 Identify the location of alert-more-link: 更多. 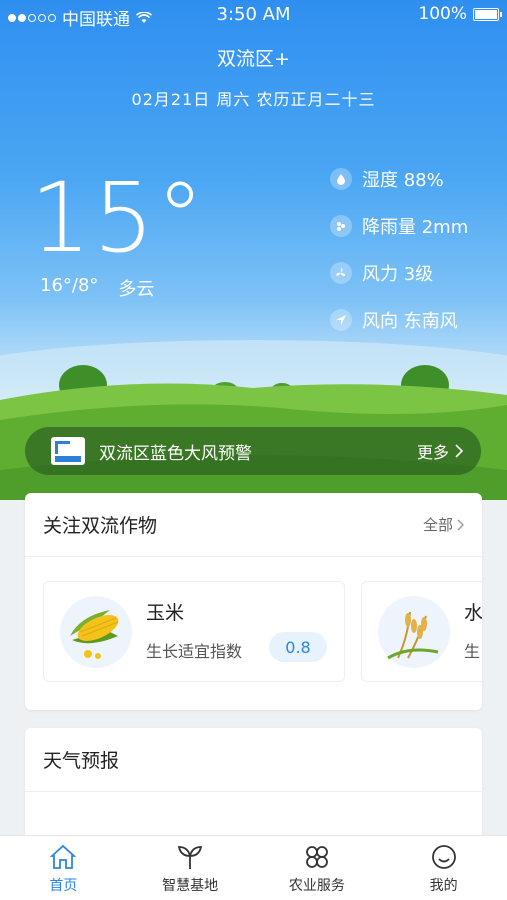
(440, 451).